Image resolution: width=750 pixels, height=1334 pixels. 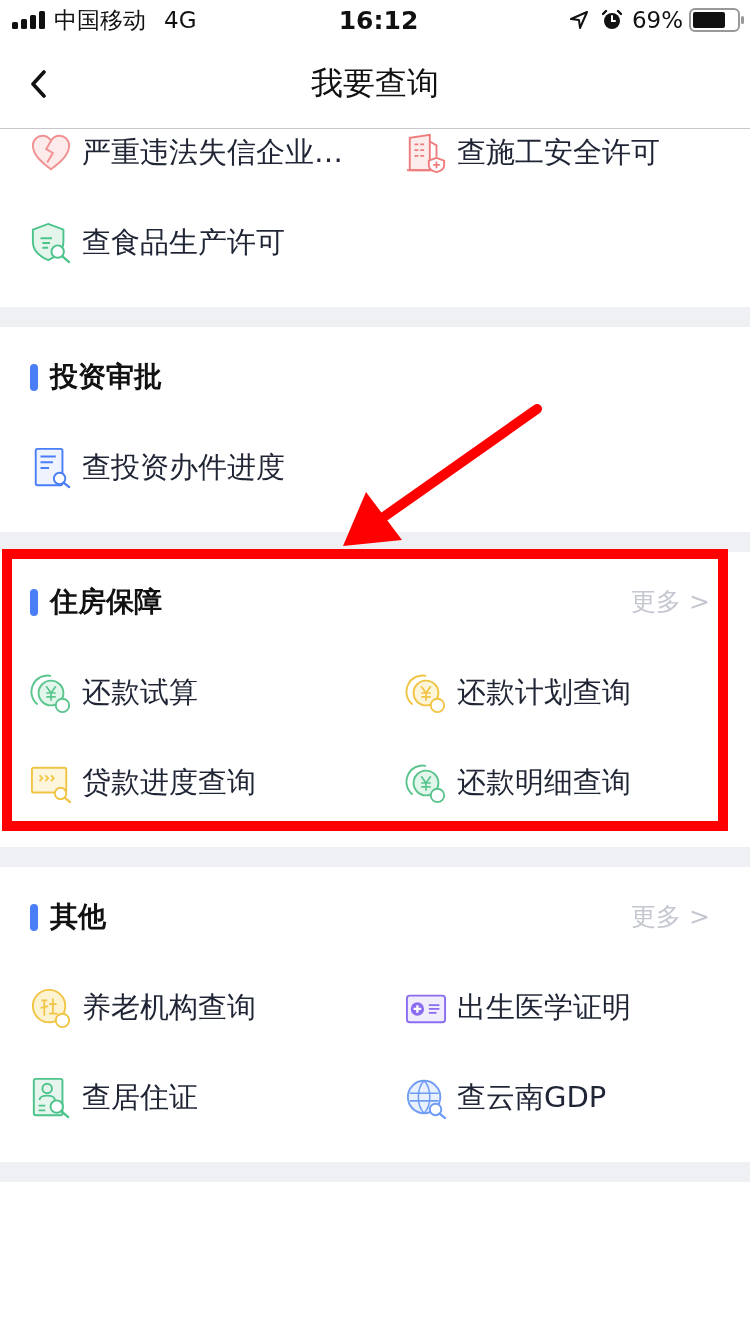 What do you see at coordinates (157, 243) in the screenshot?
I see `service-item: 查食品生产许可` at bounding box center [157, 243].